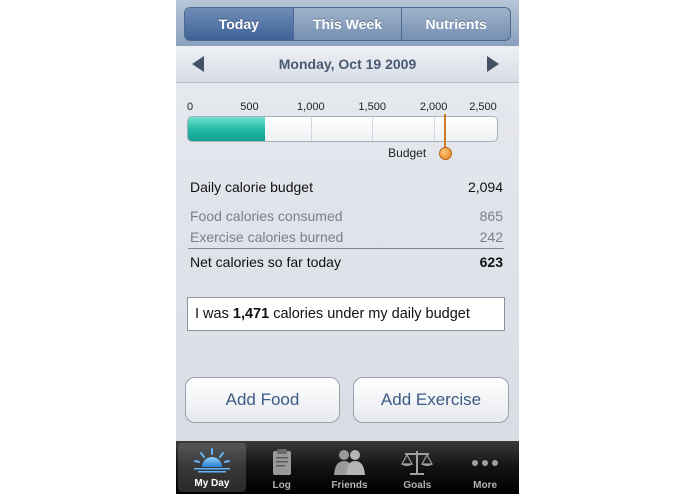 The height and width of the screenshot is (494, 695). What do you see at coordinates (214, 314) in the screenshot?
I see `summary-prefix: I was` at bounding box center [214, 314].